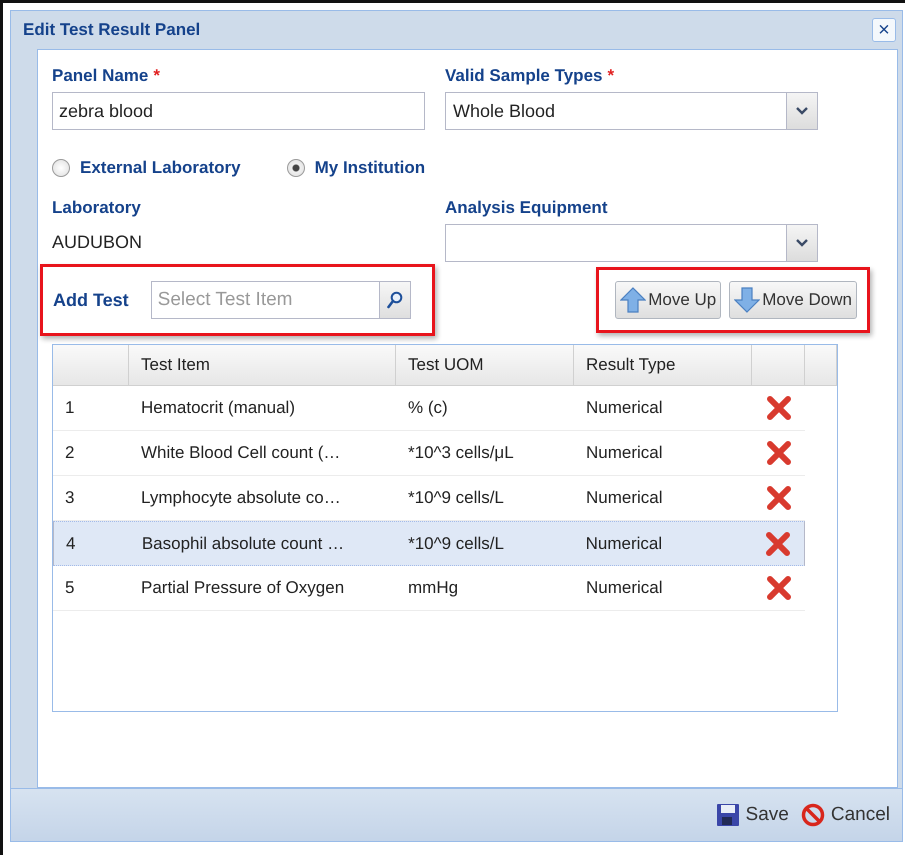  Describe the element at coordinates (111, 30) in the screenshot. I see `window-title: Edit Test Result Panel` at that location.